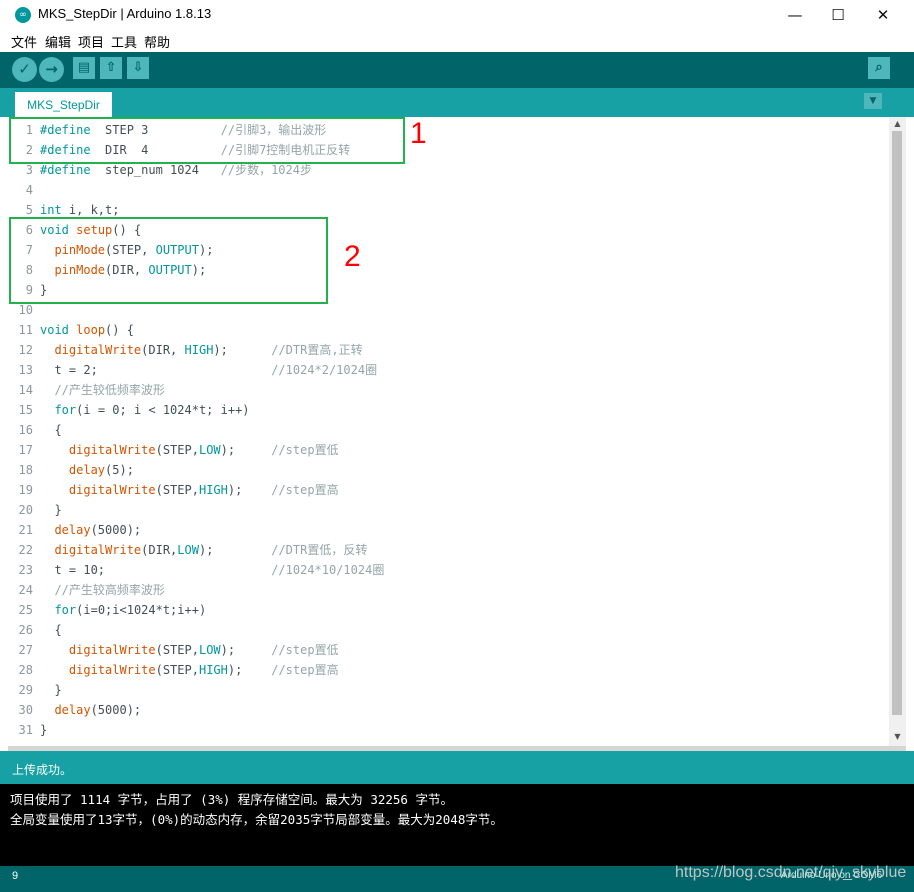 The width and height of the screenshot is (914, 892). I want to click on line-number: 27, so click(25, 650).